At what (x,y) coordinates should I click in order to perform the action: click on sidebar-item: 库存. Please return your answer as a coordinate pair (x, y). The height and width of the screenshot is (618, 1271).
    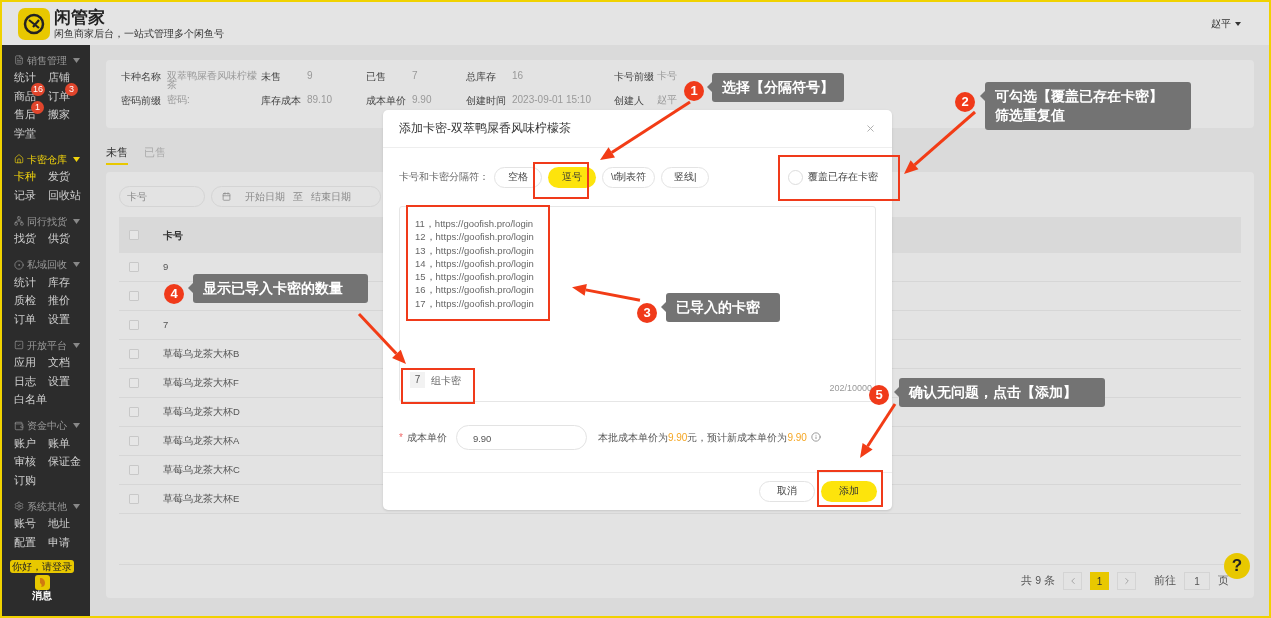
    Looking at the image, I should click on (59, 282).